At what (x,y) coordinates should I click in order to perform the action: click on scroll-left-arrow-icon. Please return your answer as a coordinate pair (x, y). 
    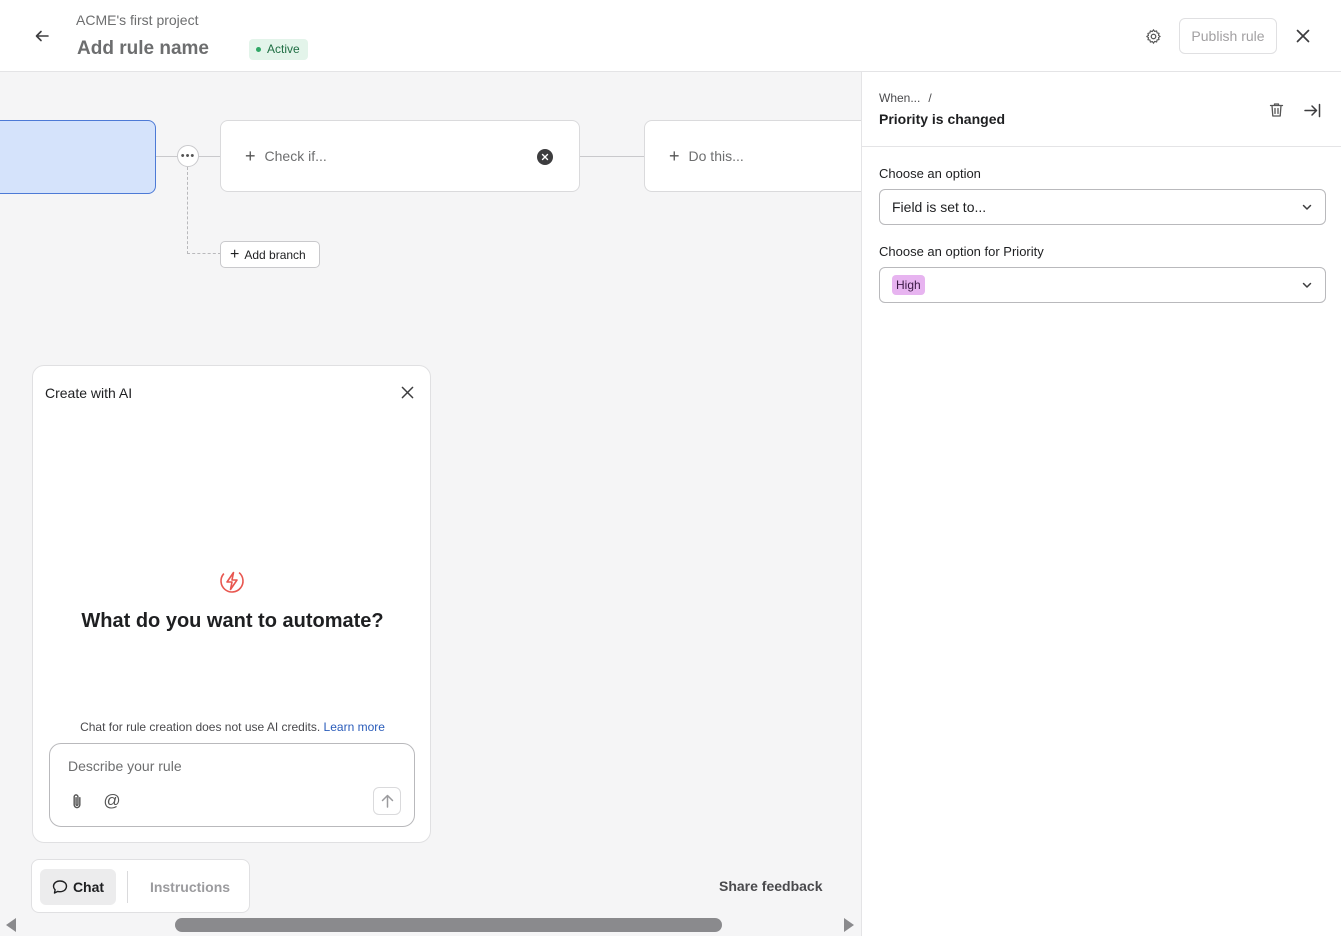
    Looking at the image, I should click on (11, 925).